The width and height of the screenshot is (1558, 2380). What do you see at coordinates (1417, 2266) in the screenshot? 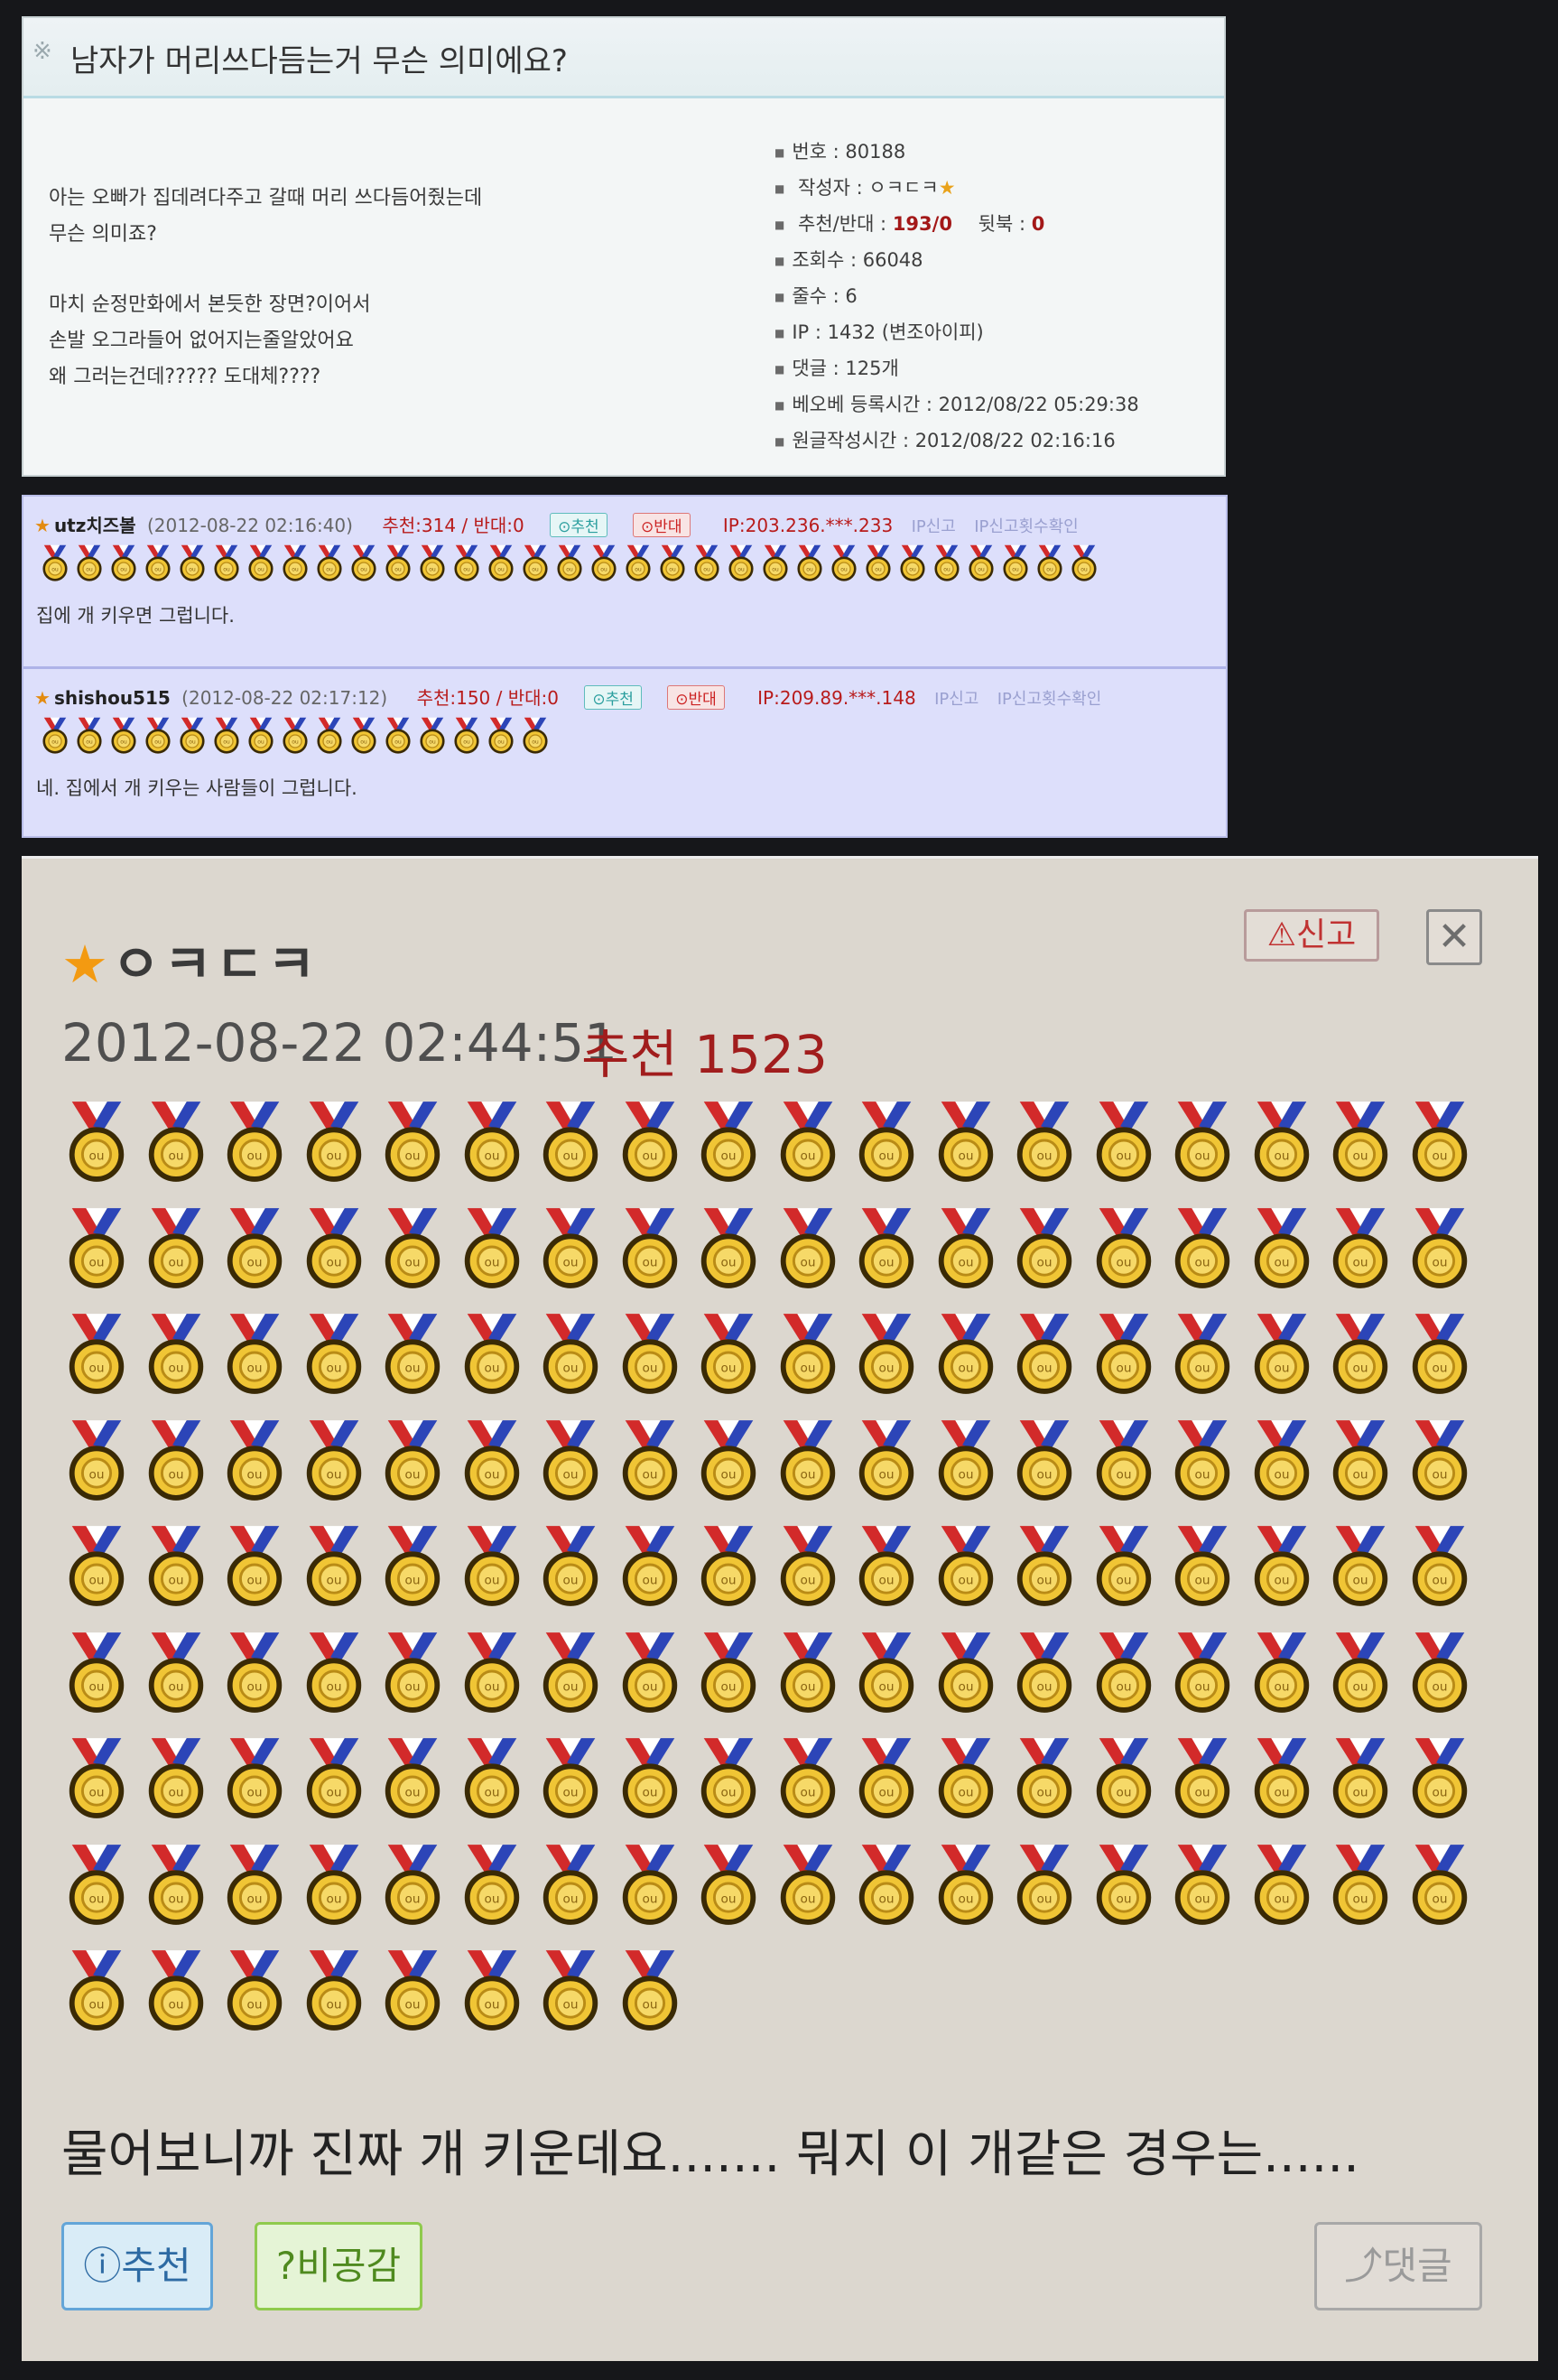
I see `reply-label: 댓글` at bounding box center [1417, 2266].